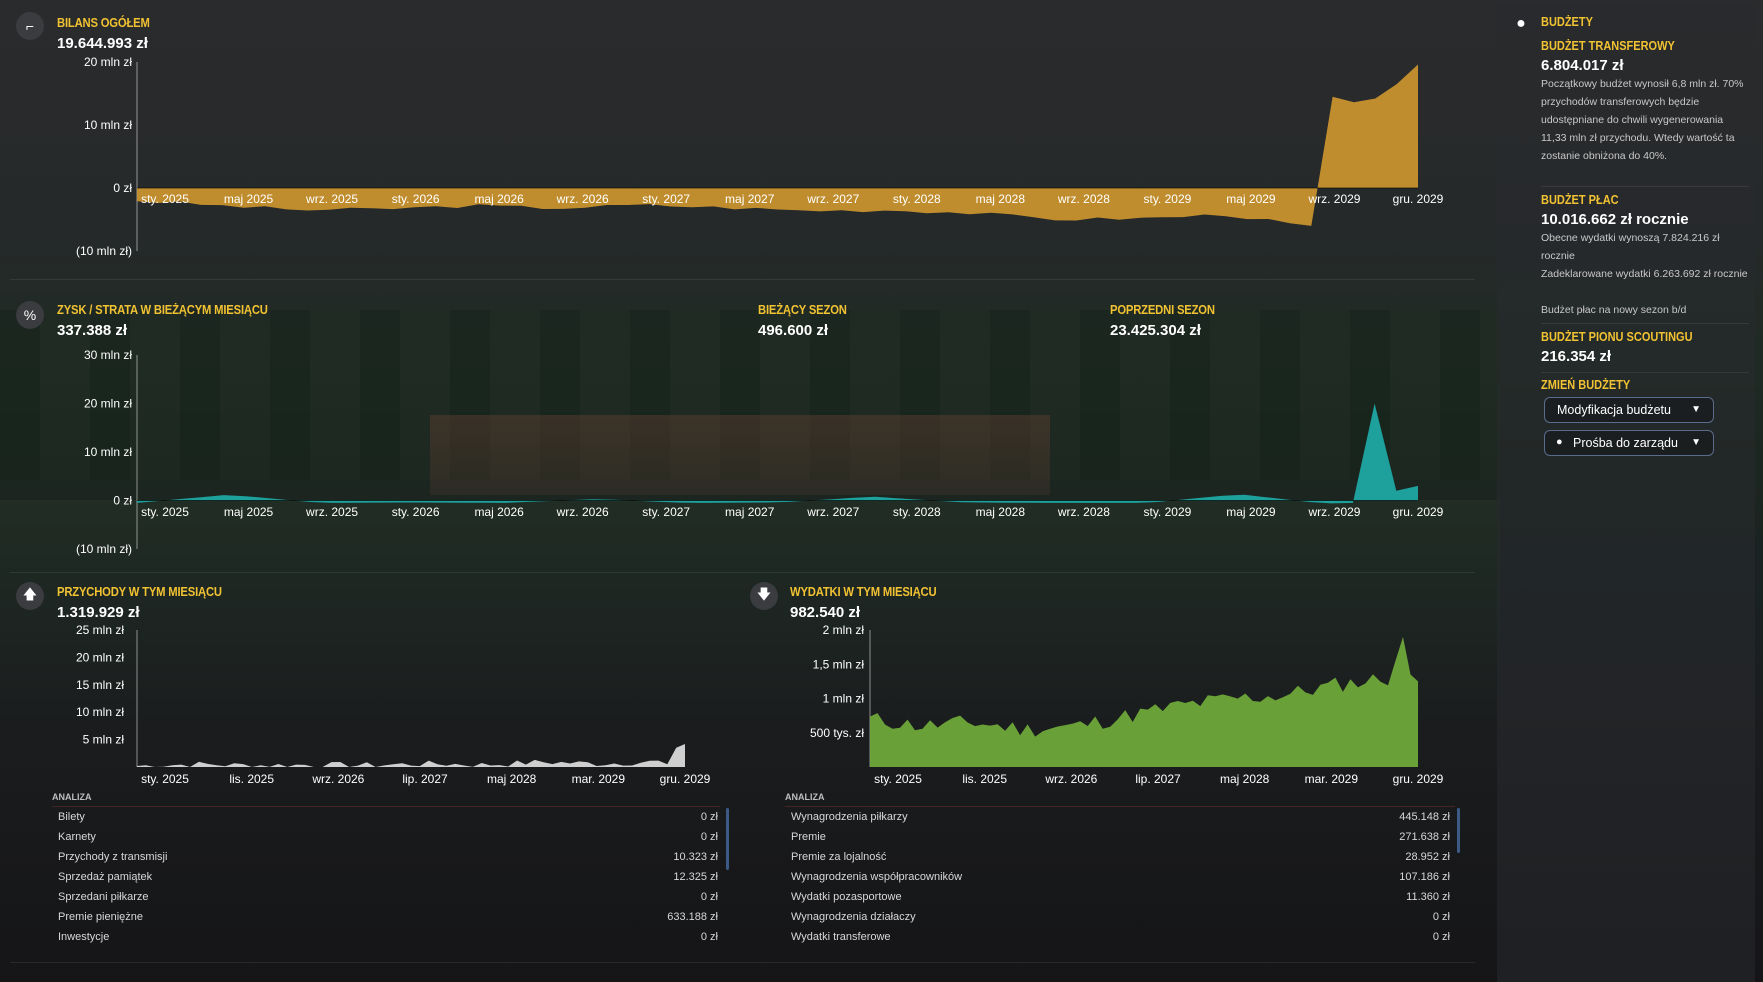 The image size is (1763, 982). Describe the element at coordinates (877, 877) in the screenshot. I see `expenses-row-label: Wynagrodzenia współpracowników` at that location.